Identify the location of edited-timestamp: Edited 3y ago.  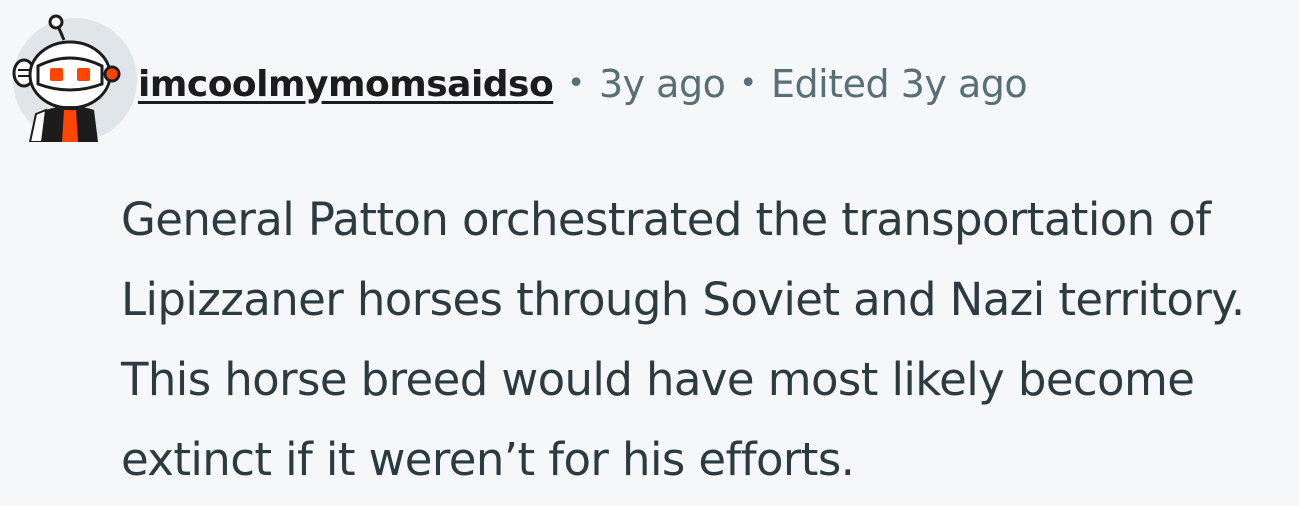
(899, 84).